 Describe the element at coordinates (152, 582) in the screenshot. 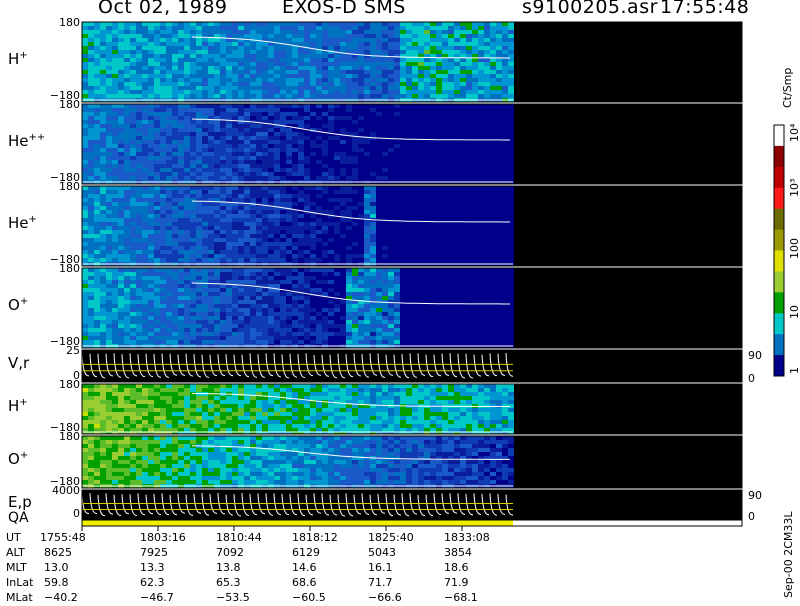

I see `ephemeris-value: 62.3` at that location.